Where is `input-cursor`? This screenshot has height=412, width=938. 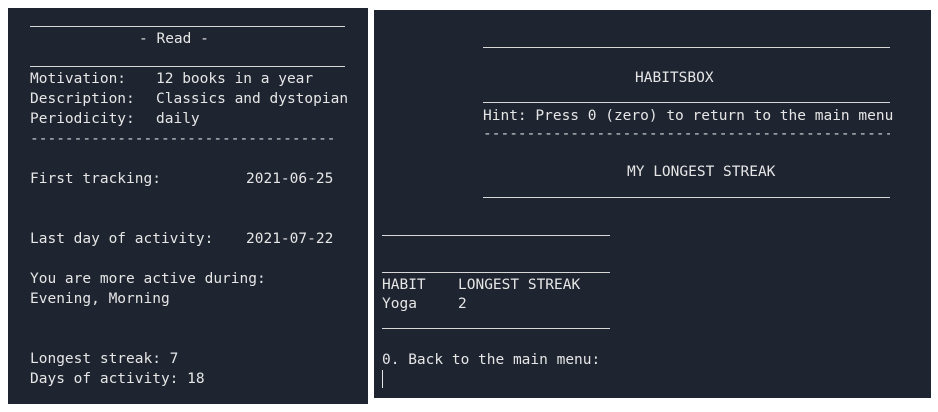 input-cursor is located at coordinates (382, 379).